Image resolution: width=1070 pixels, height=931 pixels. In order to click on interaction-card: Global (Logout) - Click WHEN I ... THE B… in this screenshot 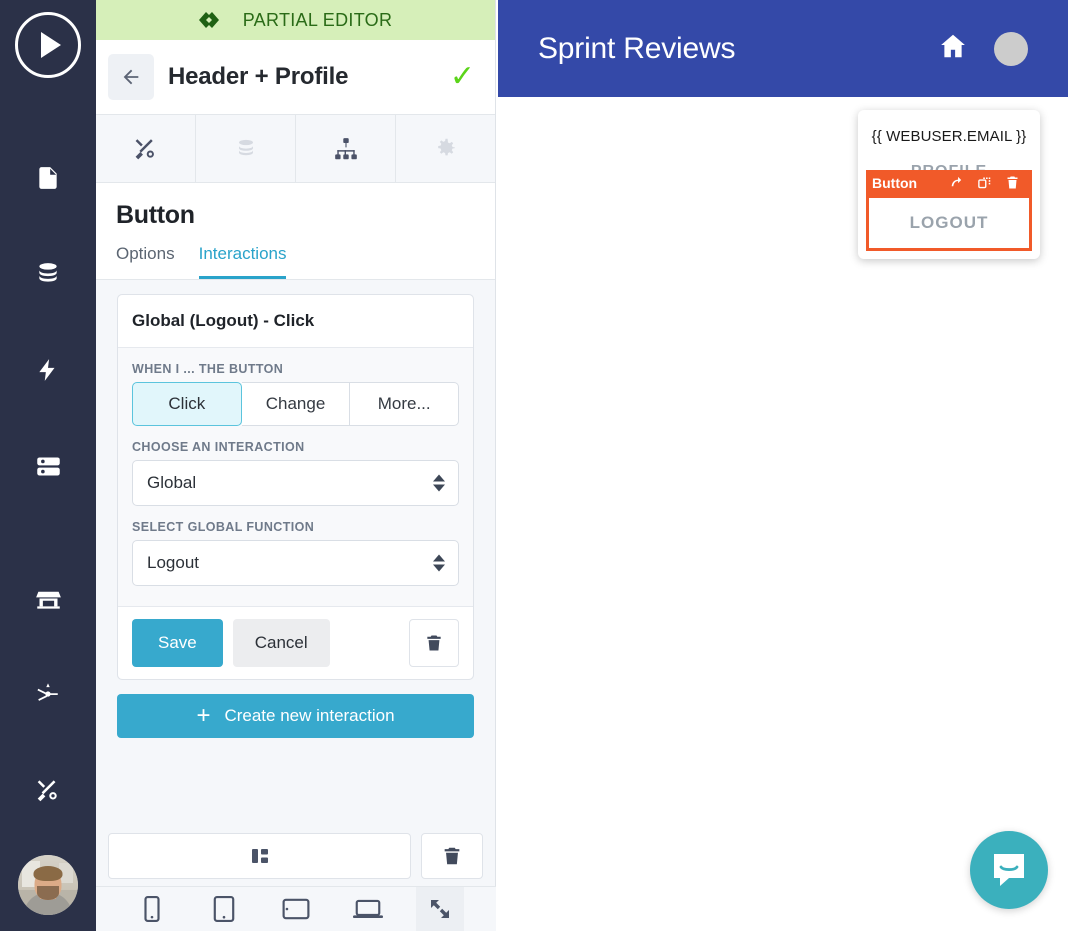, I will do `click(295, 487)`.